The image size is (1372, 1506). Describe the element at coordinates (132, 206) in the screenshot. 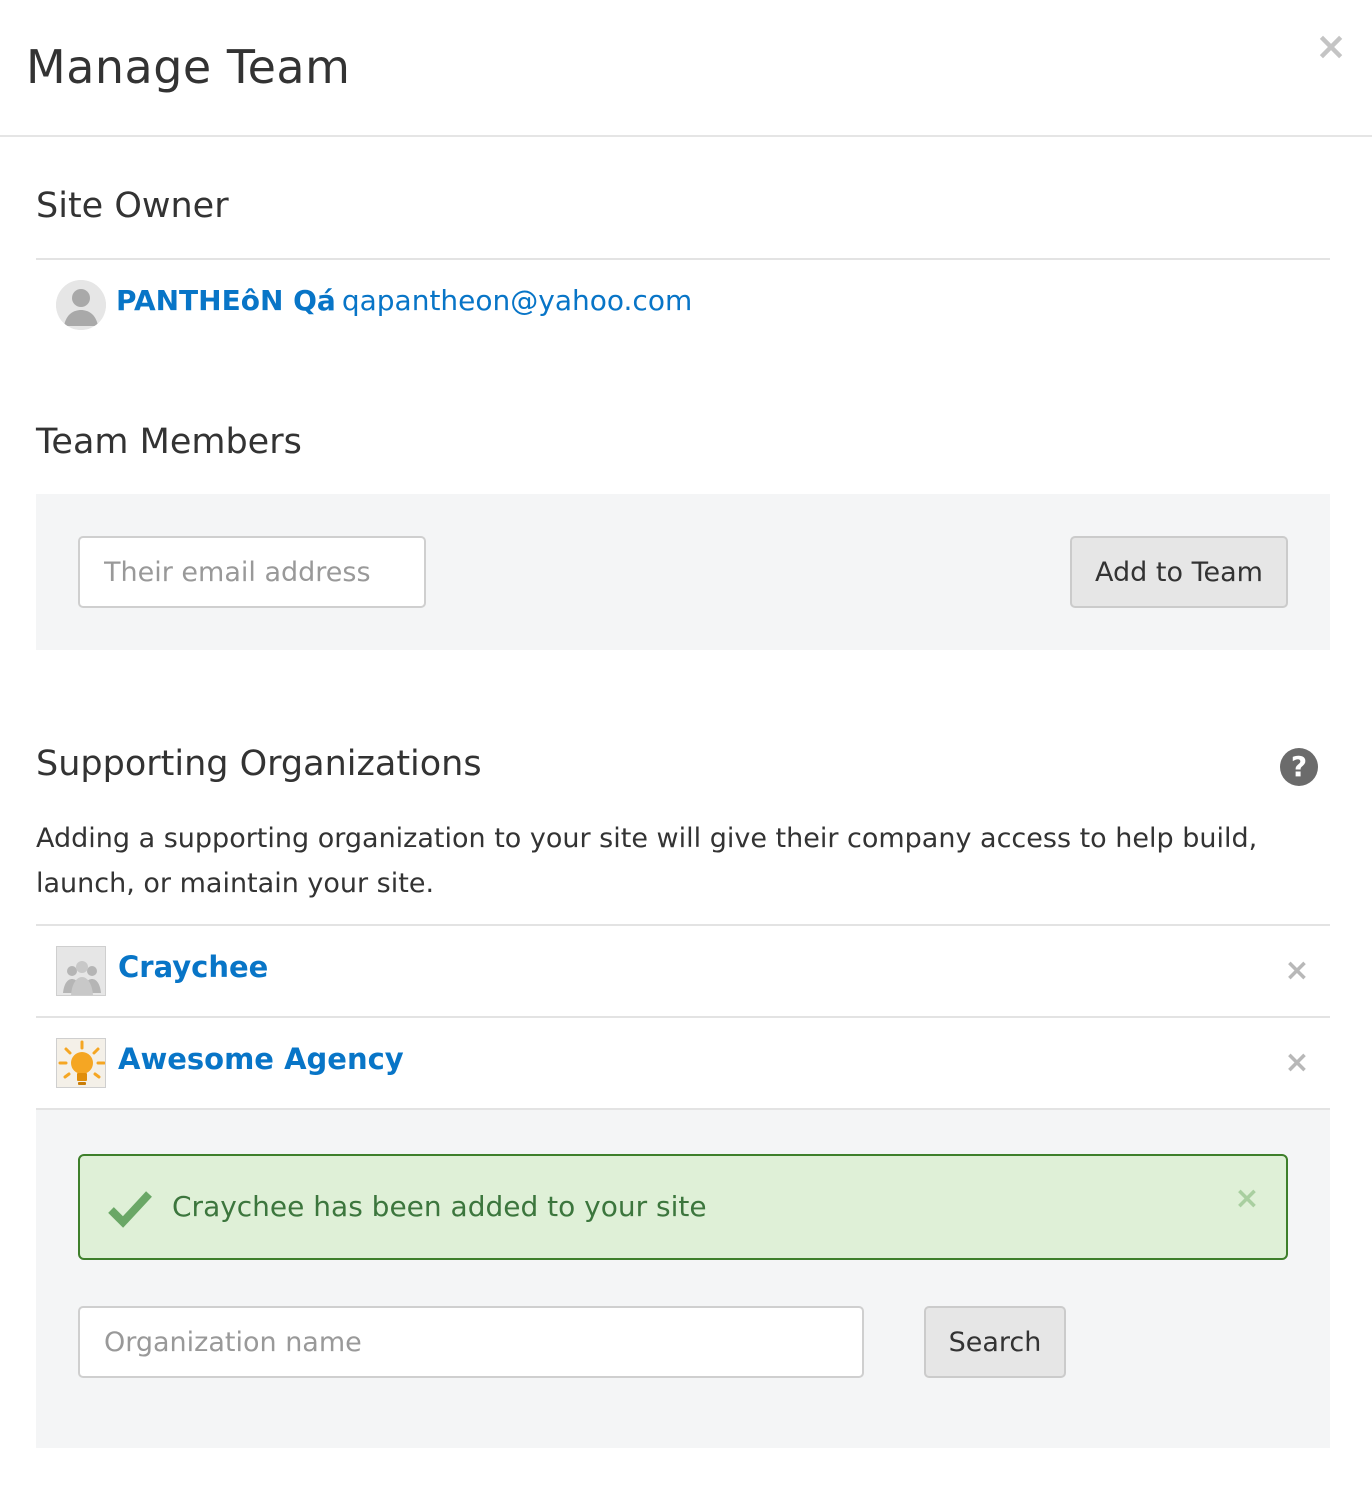

I see `site-owner-heading: Site Owner` at that location.